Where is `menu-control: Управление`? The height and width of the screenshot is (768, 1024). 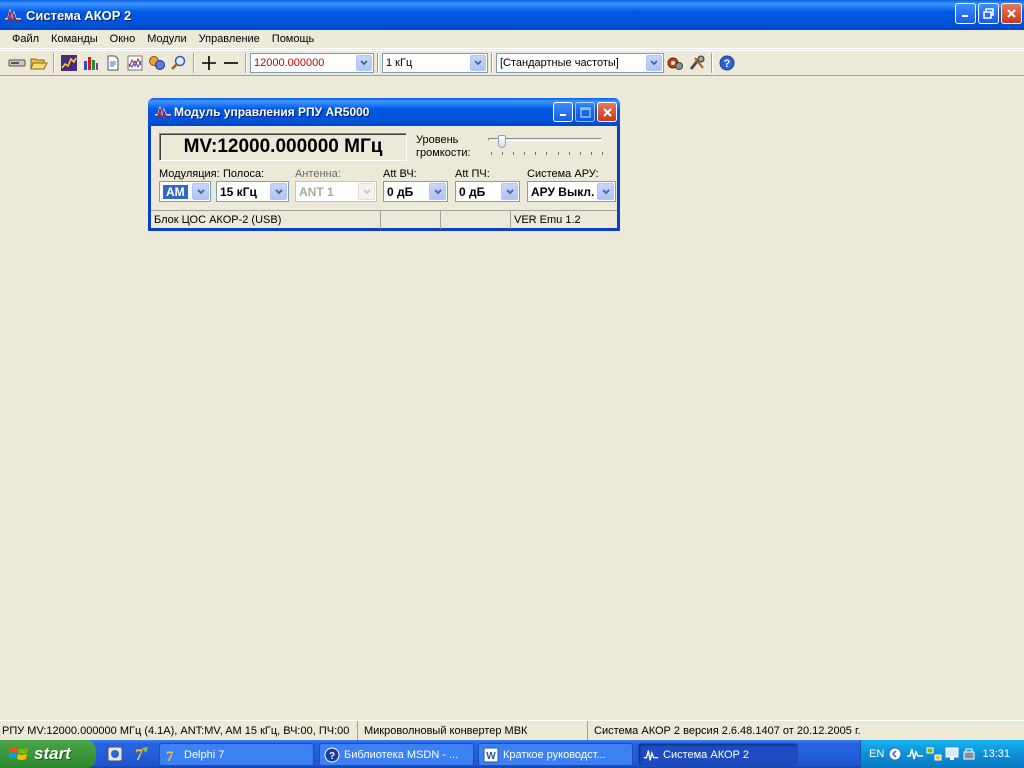
menu-control: Управление is located at coordinates (229, 39).